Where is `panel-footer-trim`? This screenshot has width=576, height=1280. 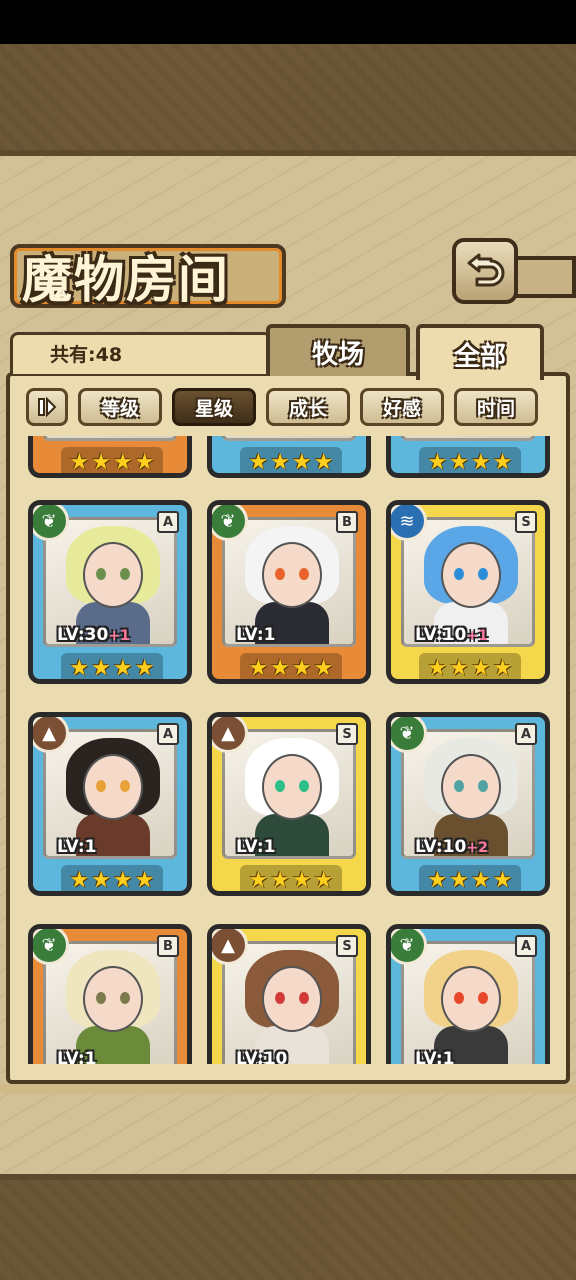
panel-footer-trim is located at coordinates (288, 1089).